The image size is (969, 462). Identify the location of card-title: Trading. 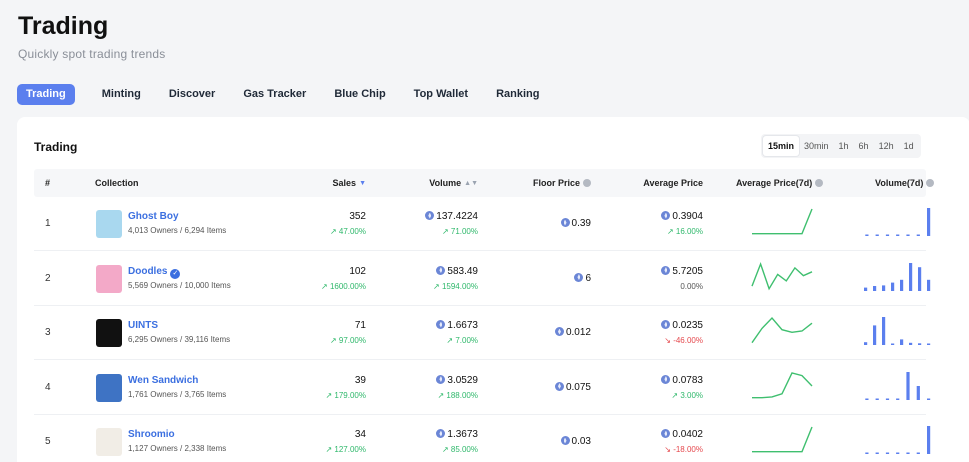
(56, 147).